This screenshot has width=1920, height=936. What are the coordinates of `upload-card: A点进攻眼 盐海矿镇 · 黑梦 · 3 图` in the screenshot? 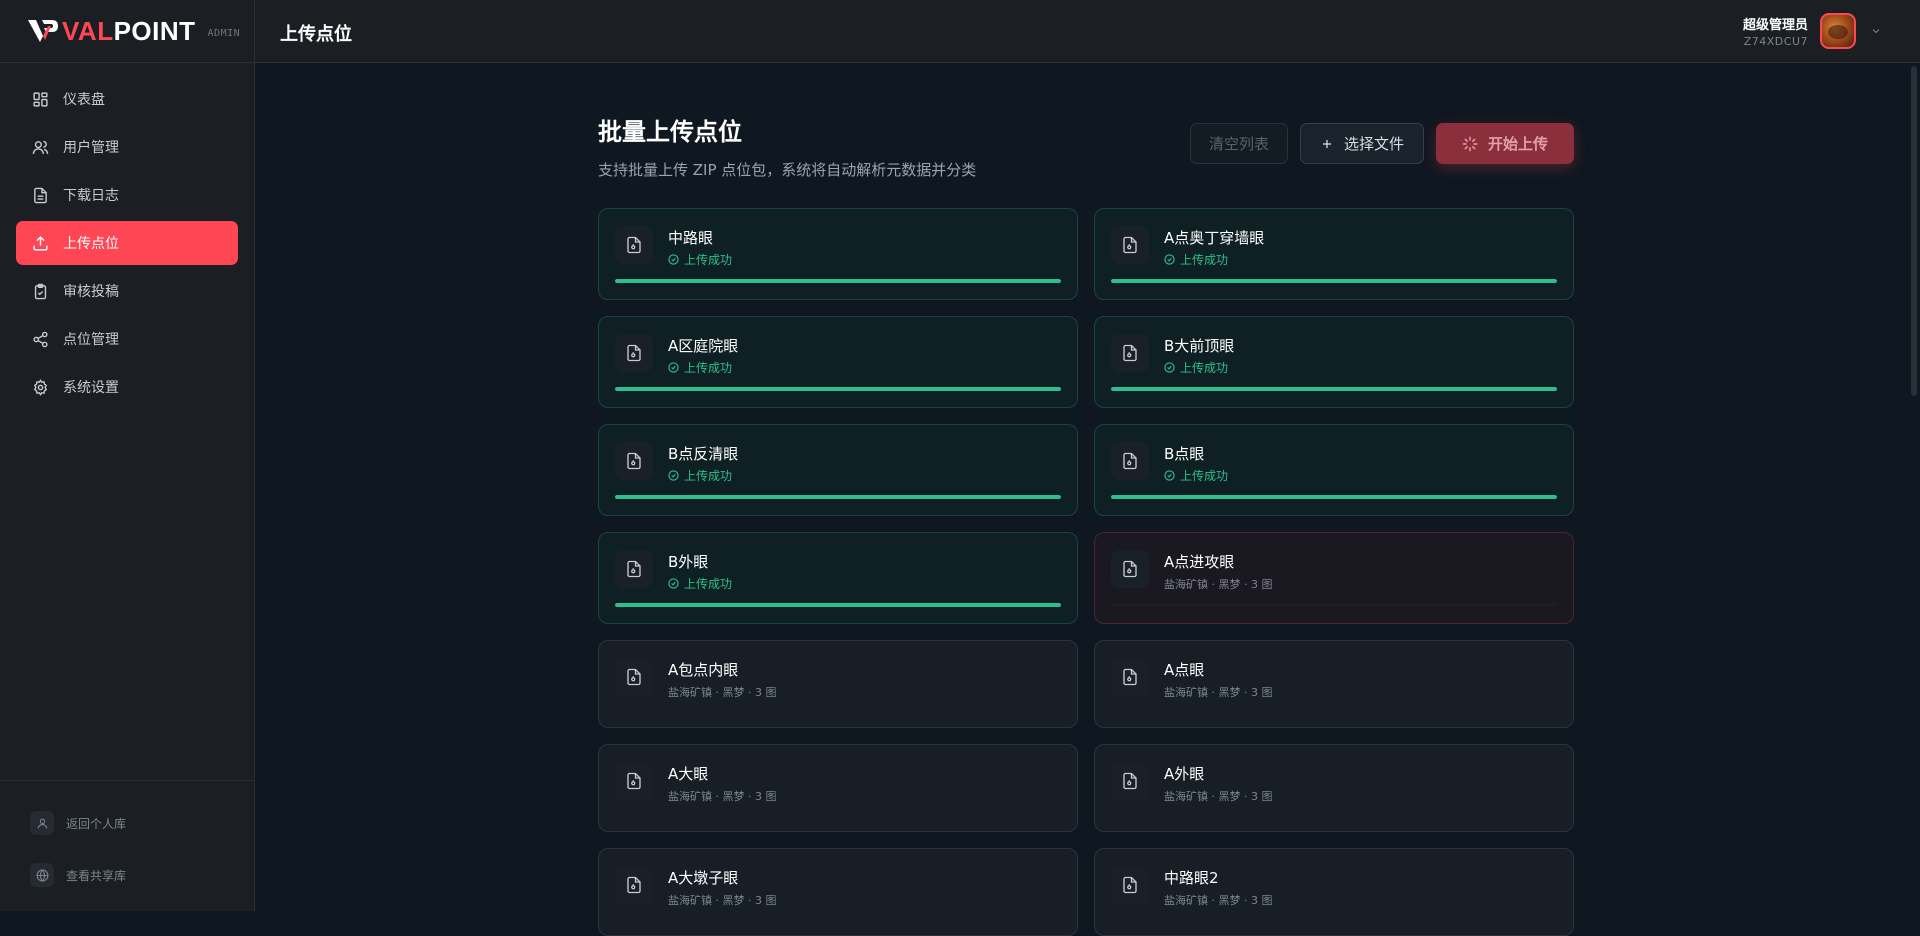 It's located at (1334, 578).